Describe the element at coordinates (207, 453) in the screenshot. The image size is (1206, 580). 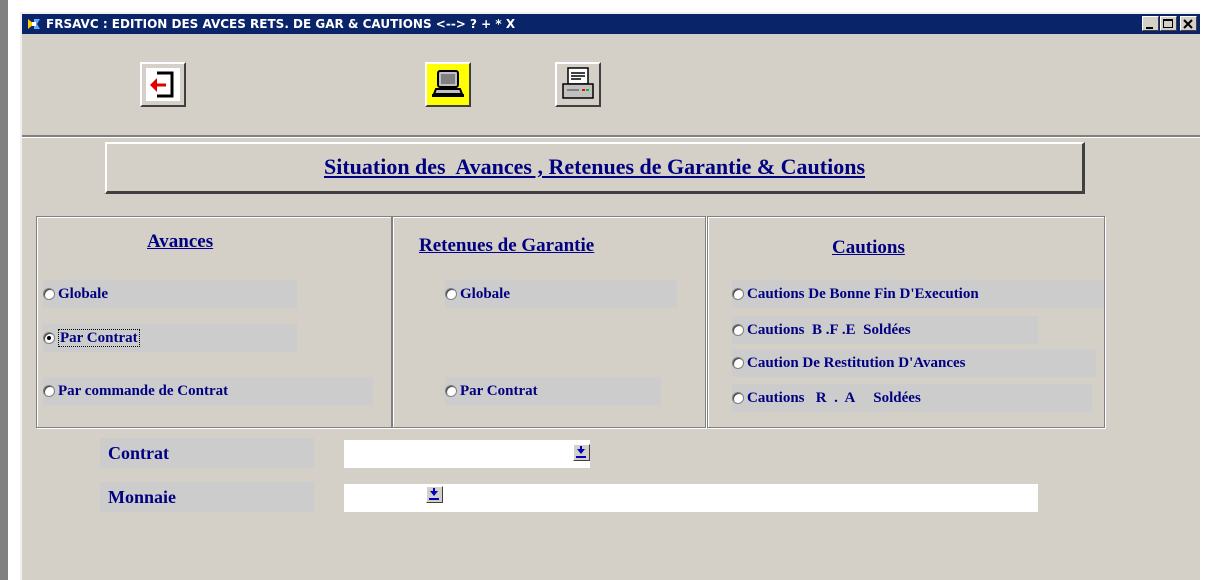
I see `contrat-label: Contrat` at that location.